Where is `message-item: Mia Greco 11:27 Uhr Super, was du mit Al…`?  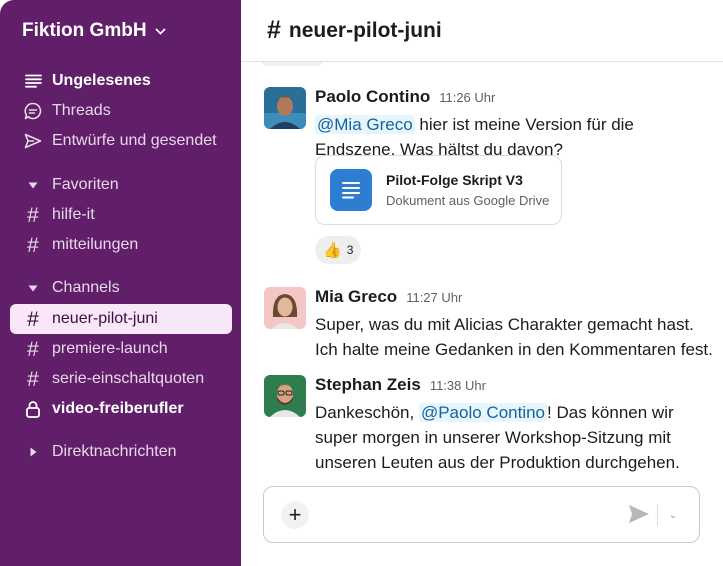 message-item: Mia Greco 11:27 Uhr Super, was du mit Al… is located at coordinates (489, 327).